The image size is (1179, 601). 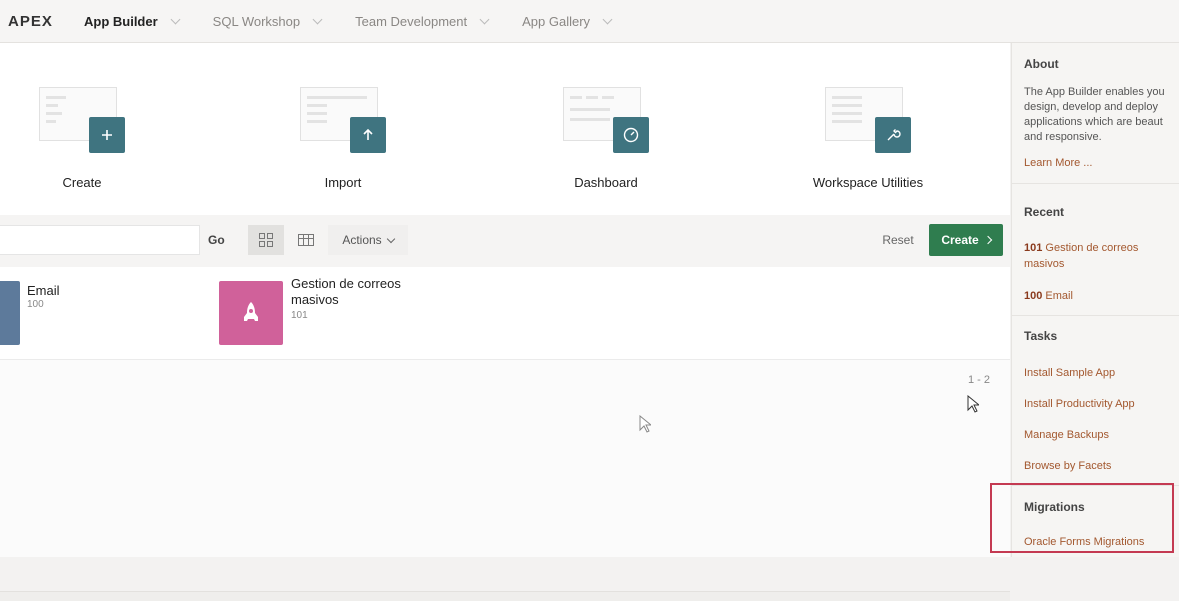 I want to click on reset-button: Reset, so click(x=898, y=240).